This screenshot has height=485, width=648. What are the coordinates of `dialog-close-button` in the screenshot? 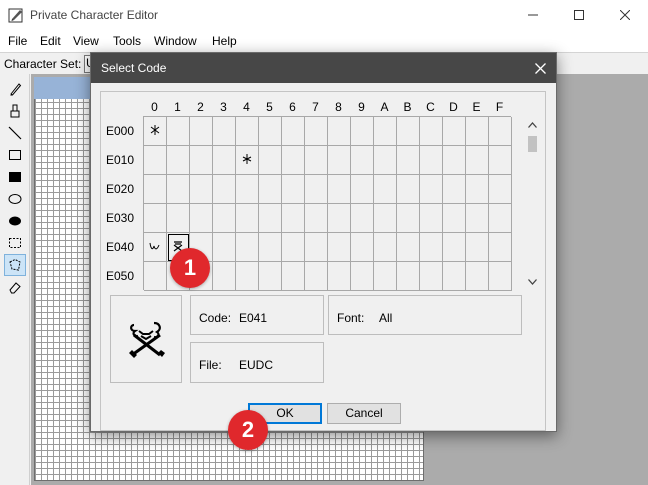 It's located at (540, 68).